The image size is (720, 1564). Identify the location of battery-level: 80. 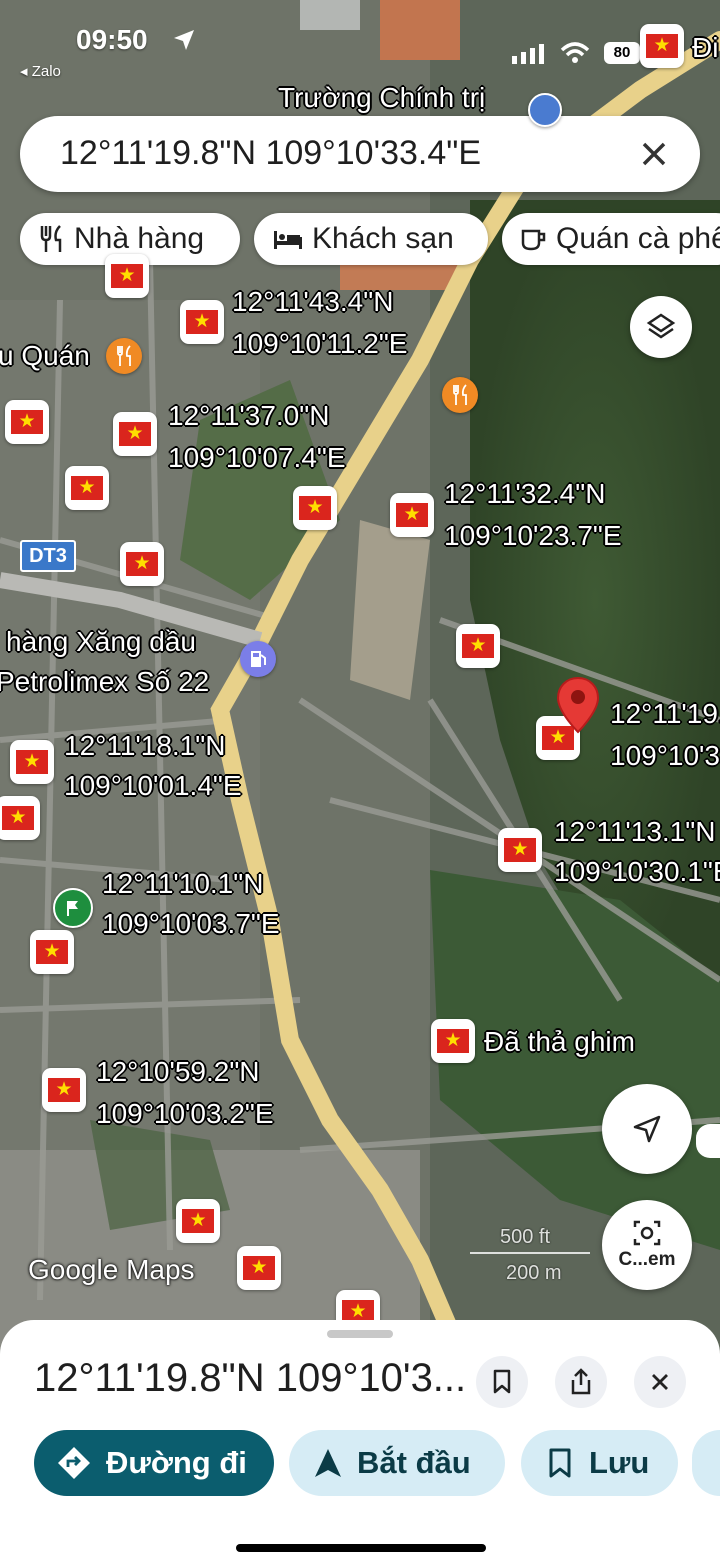
(622, 53).